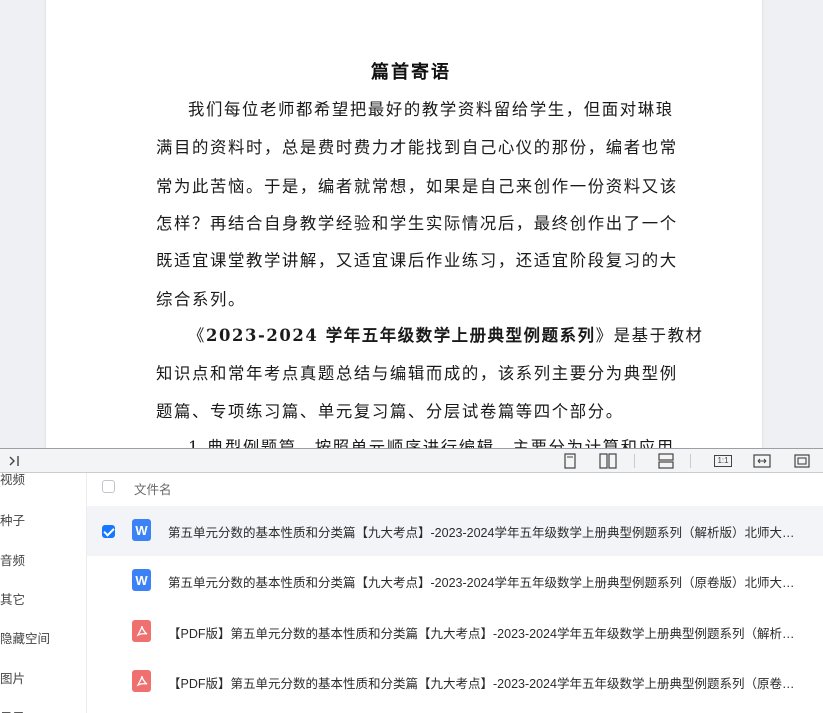 The height and width of the screenshot is (713, 823). Describe the element at coordinates (411, 72) in the screenshot. I see `document-title: 篇首寄语` at that location.